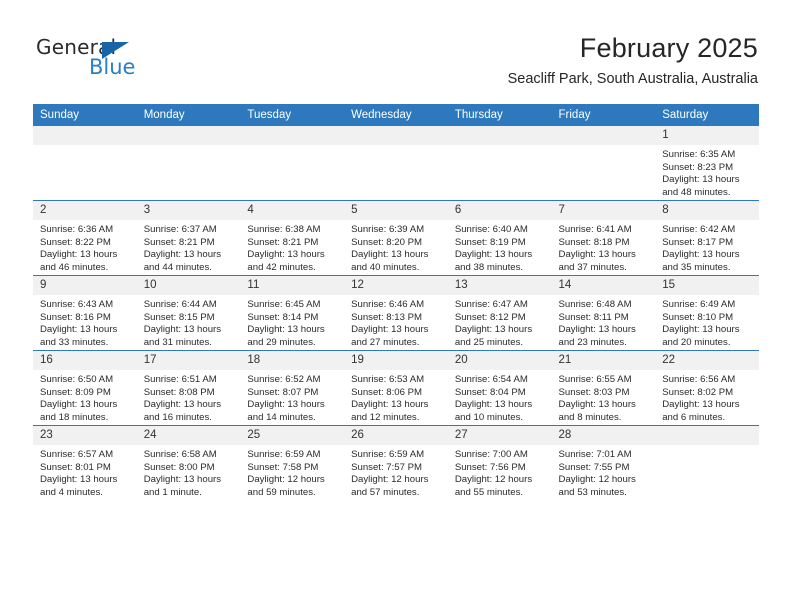  Describe the element at coordinates (188, 135) in the screenshot. I see `day-number` at that location.